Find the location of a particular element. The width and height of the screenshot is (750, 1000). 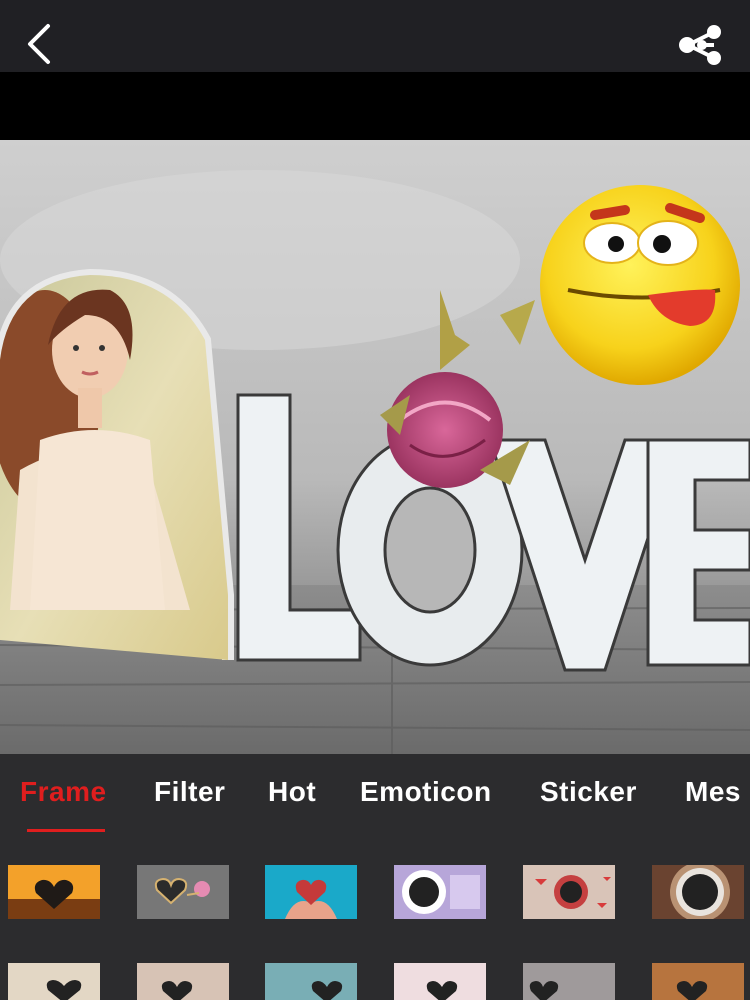

share-icon is located at coordinates (700, 45).